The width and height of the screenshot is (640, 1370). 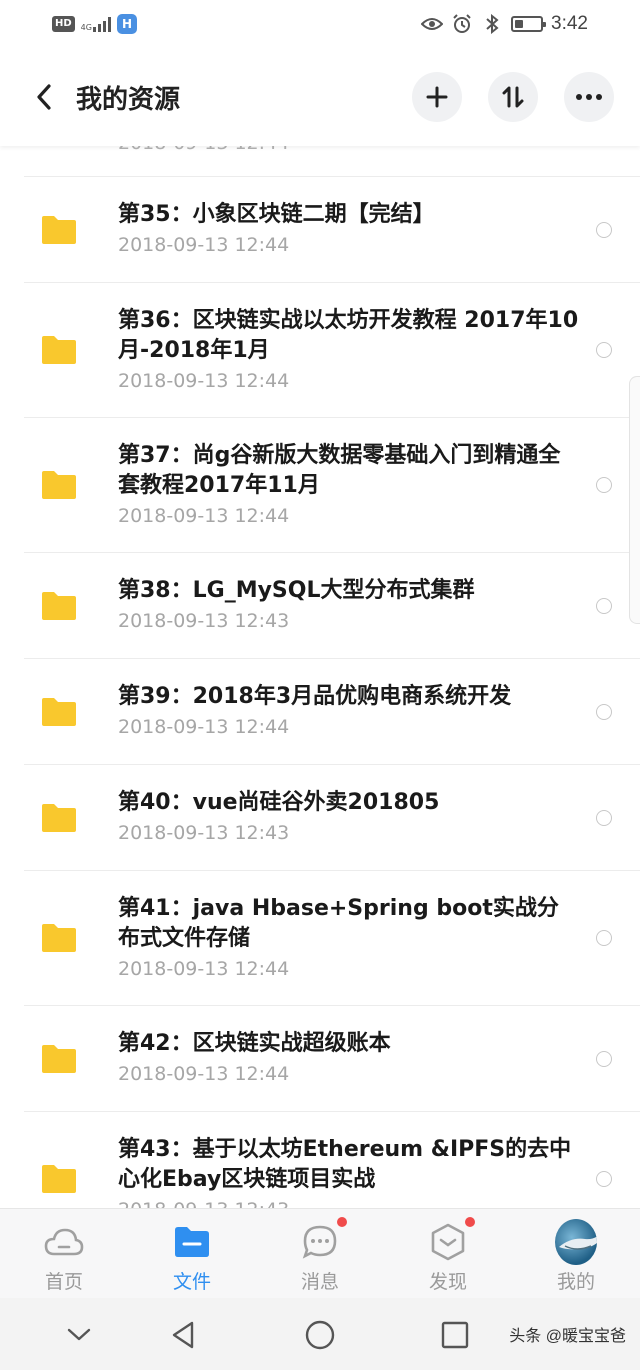 I want to click on status-bar-left: HD 4G H, so click(x=94, y=24).